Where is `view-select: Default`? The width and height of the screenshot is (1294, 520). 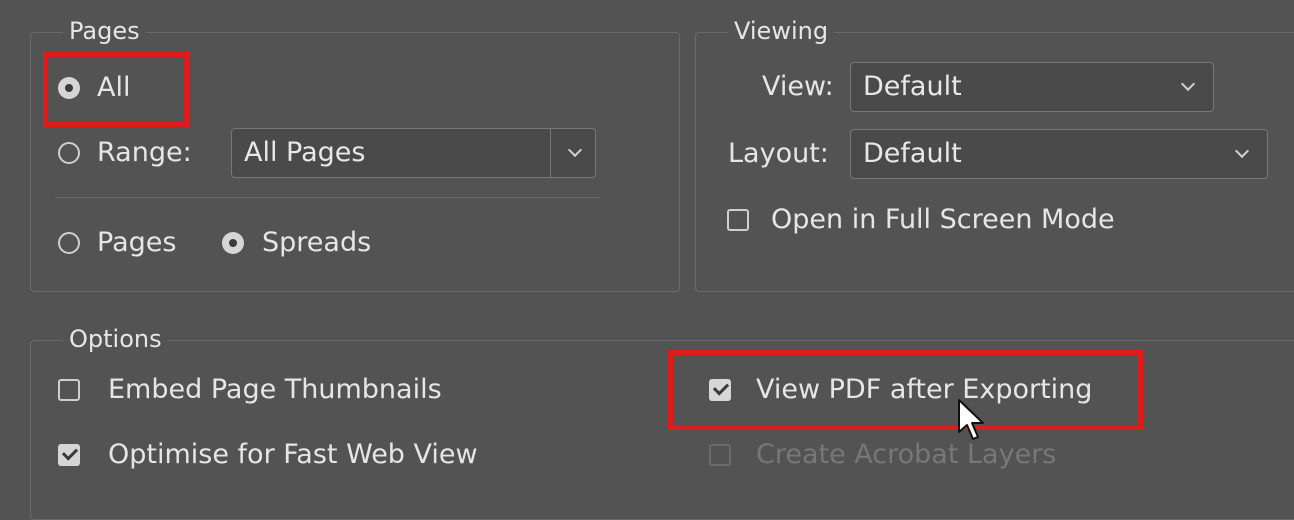 view-select: Default is located at coordinates (1032, 87).